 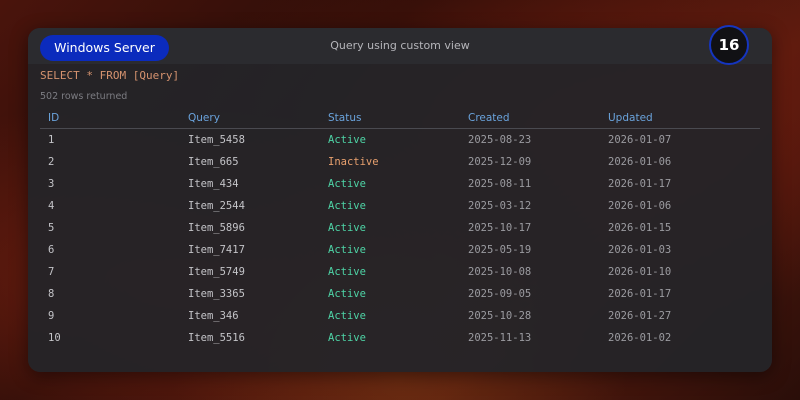 What do you see at coordinates (216, 140) in the screenshot?
I see `cell-query: Item_5458` at bounding box center [216, 140].